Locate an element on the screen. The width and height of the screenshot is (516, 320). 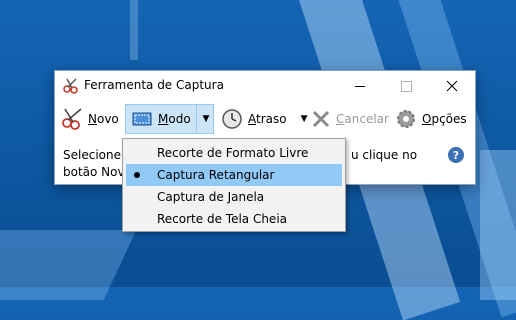
cancel-x-icon is located at coordinates (321, 119).